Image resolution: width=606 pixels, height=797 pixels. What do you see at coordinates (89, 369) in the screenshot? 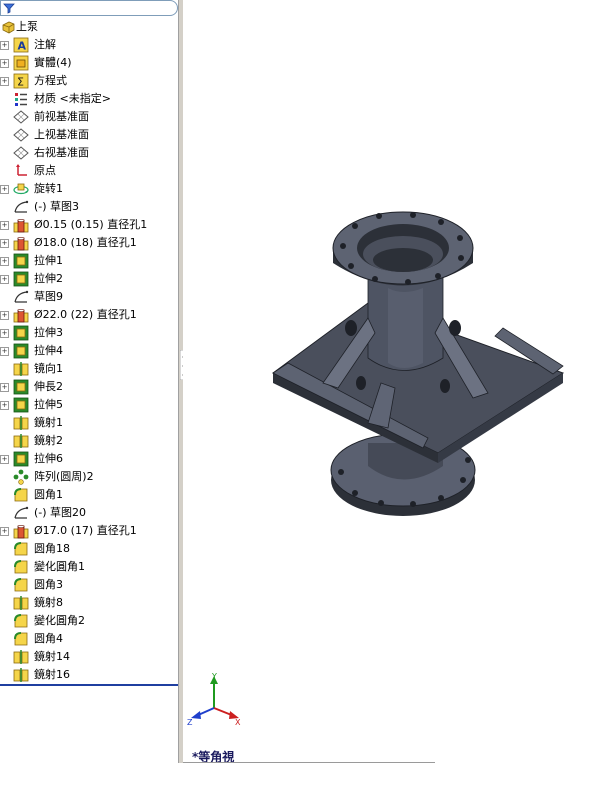
I see `tree-item: 镜向1` at bounding box center [89, 369].